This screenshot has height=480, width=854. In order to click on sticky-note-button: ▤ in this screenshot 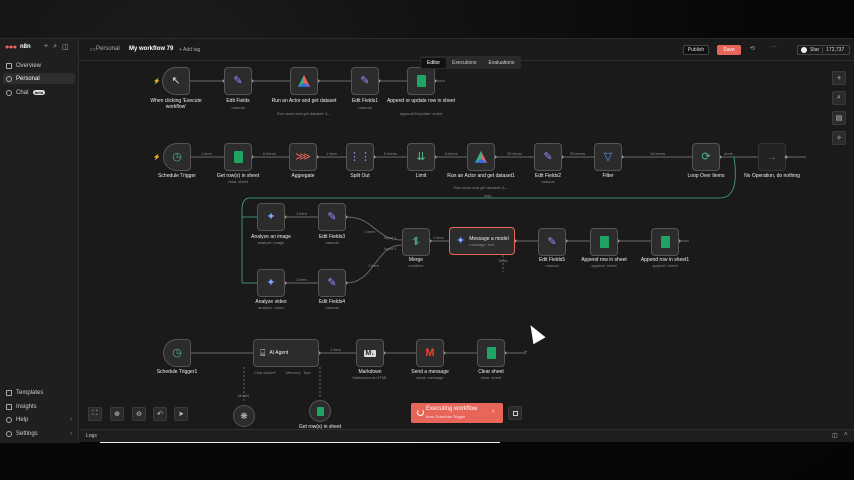, I will do `click(839, 118)`.